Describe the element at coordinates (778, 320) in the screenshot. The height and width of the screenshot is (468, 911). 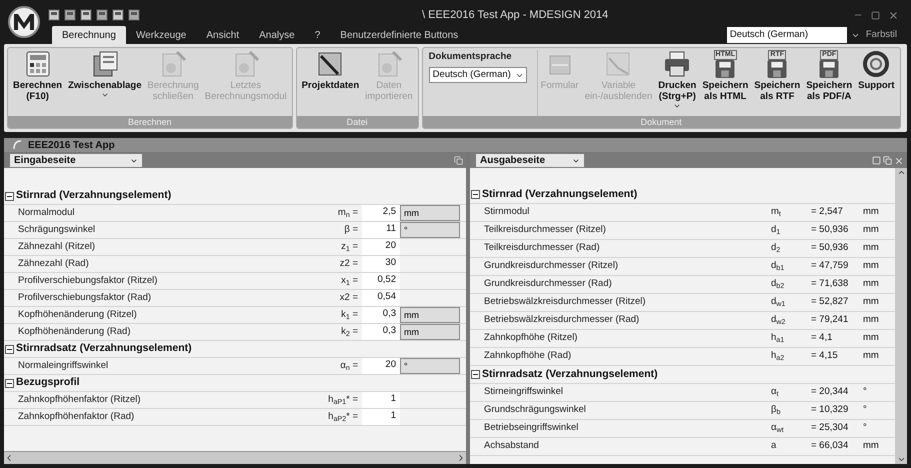
I see `symbol-label: d$_{w2}$` at that location.